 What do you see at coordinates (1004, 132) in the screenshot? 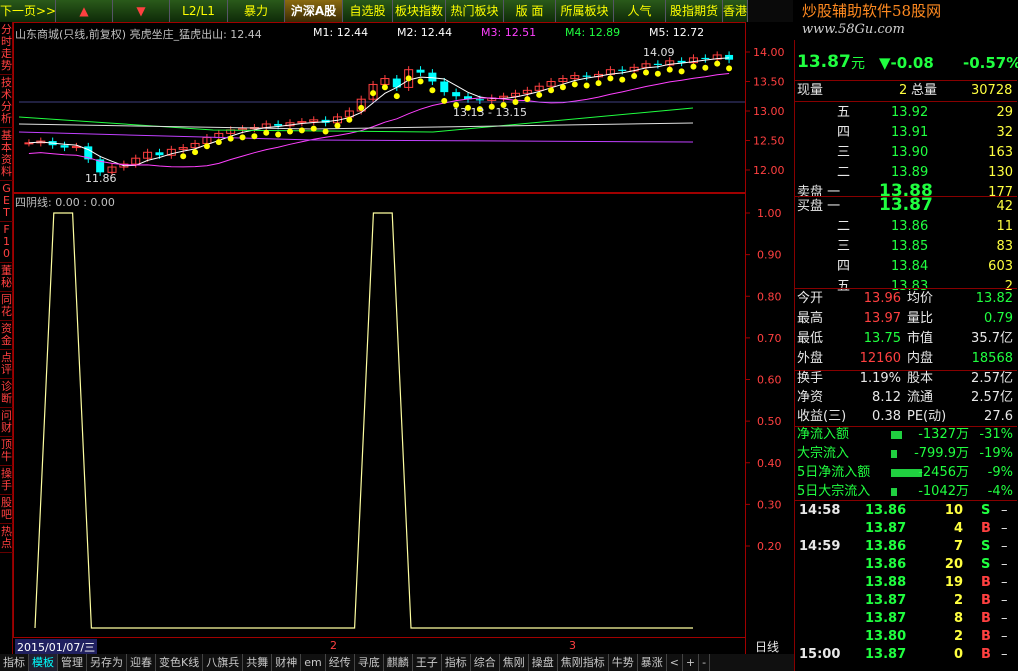
I see `sell-level-volume: 32` at bounding box center [1004, 132].